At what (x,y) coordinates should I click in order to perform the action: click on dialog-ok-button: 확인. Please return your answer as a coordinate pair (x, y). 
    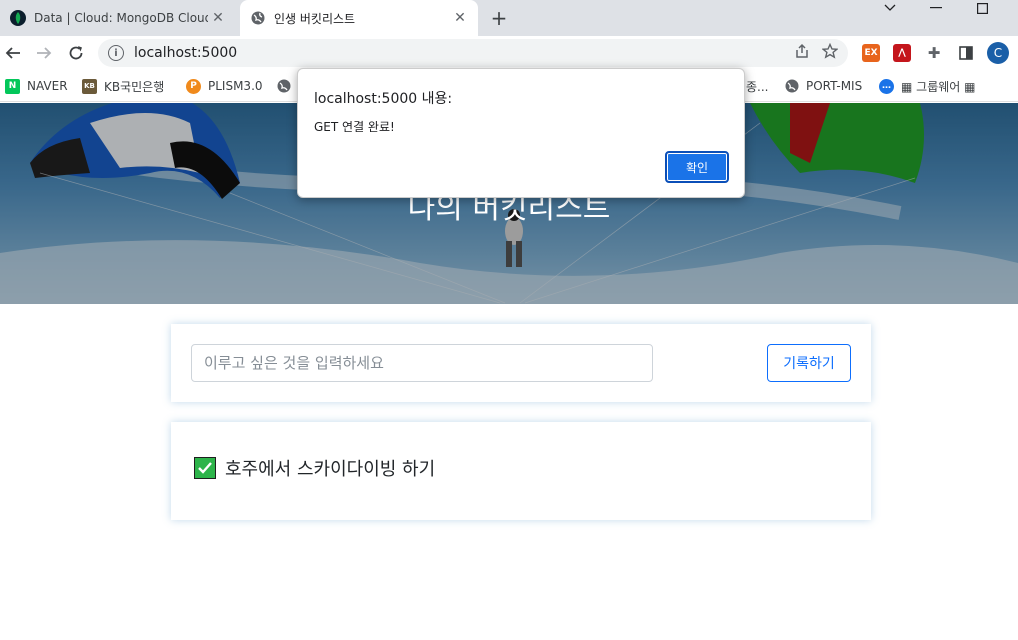
    Looking at the image, I should click on (697, 167).